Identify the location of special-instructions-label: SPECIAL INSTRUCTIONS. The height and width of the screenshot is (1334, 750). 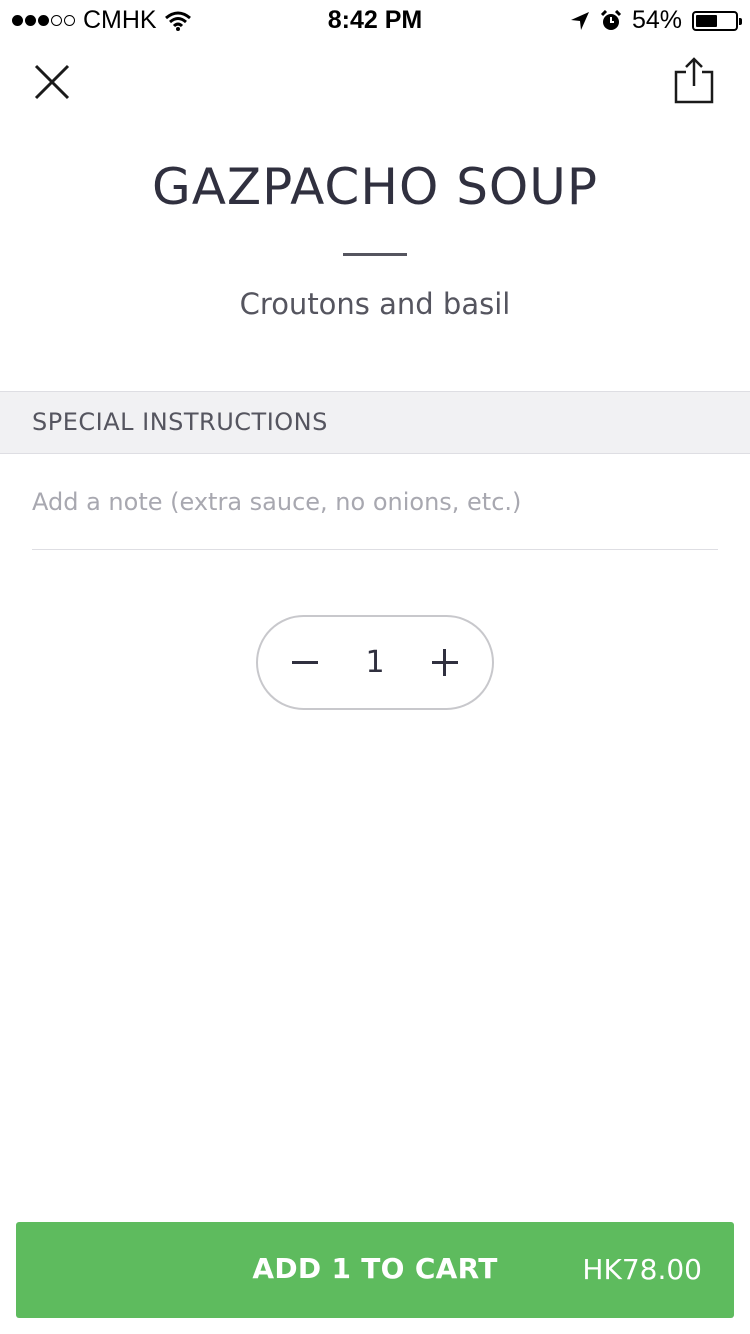
(180, 422).